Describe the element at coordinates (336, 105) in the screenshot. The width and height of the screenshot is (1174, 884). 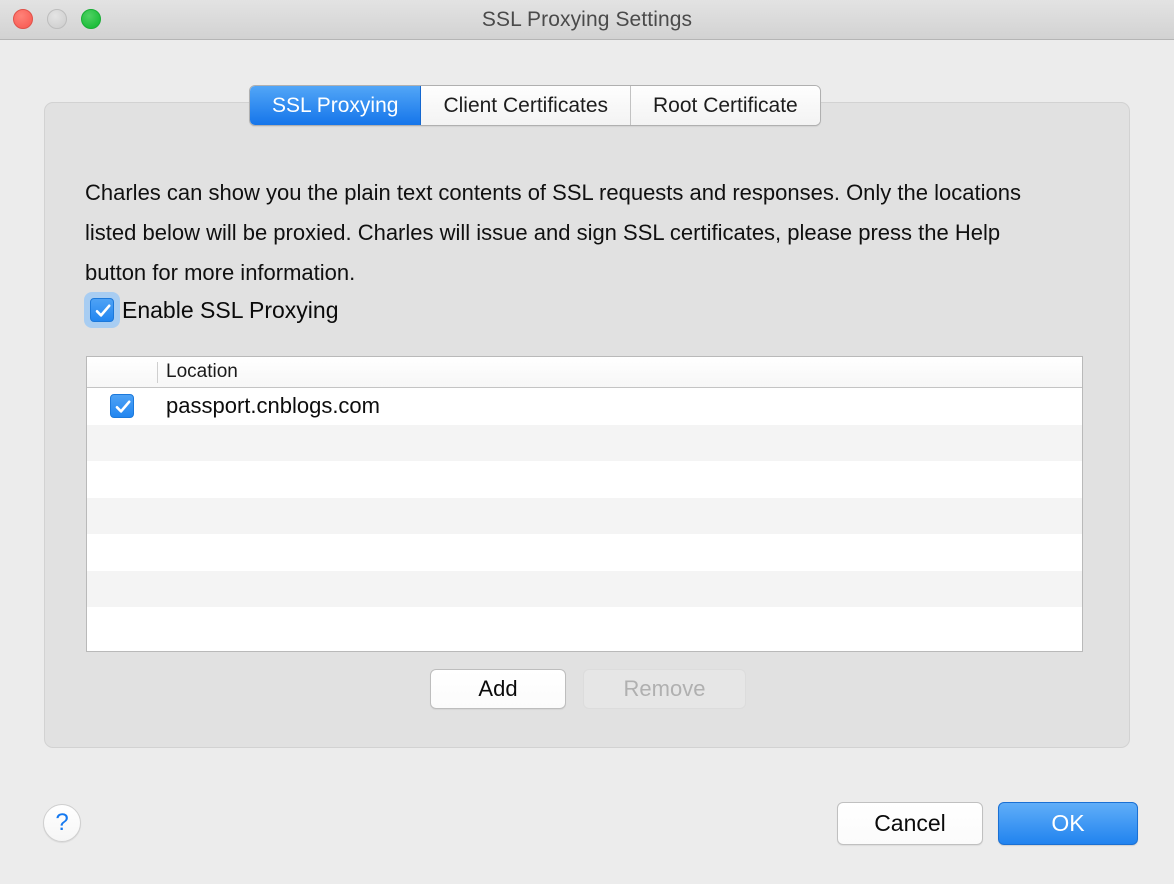
I see `tab-ssl-proxying: SSL Proxying` at that location.